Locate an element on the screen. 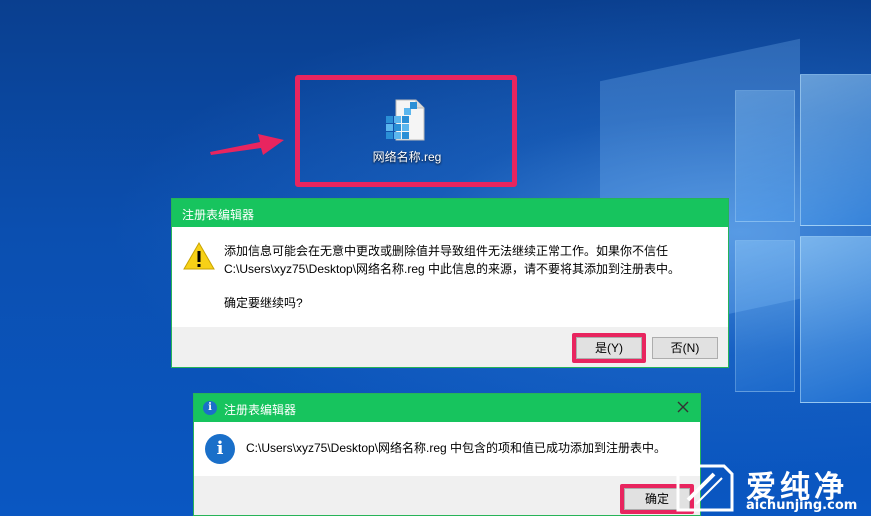 This screenshot has width=871, height=516. warning-icon is located at coordinates (199, 255).